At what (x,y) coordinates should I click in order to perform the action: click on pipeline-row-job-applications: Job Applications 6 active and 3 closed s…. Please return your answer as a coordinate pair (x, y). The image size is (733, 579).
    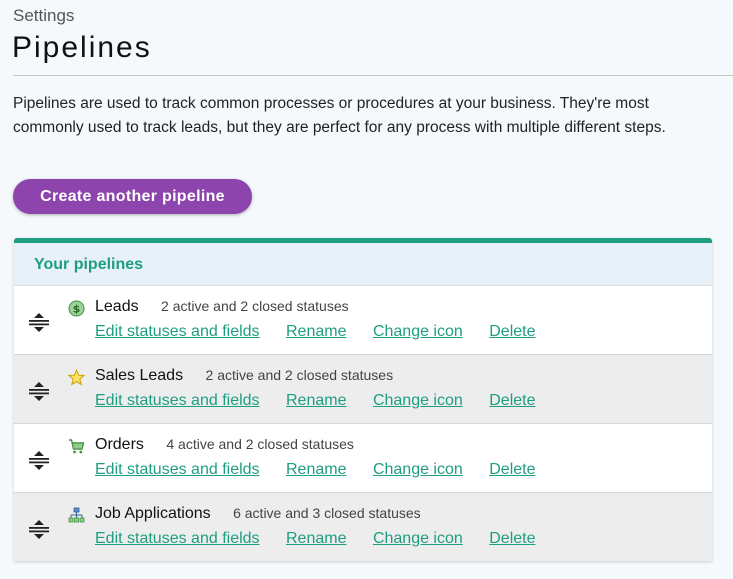
    Looking at the image, I should click on (363, 527).